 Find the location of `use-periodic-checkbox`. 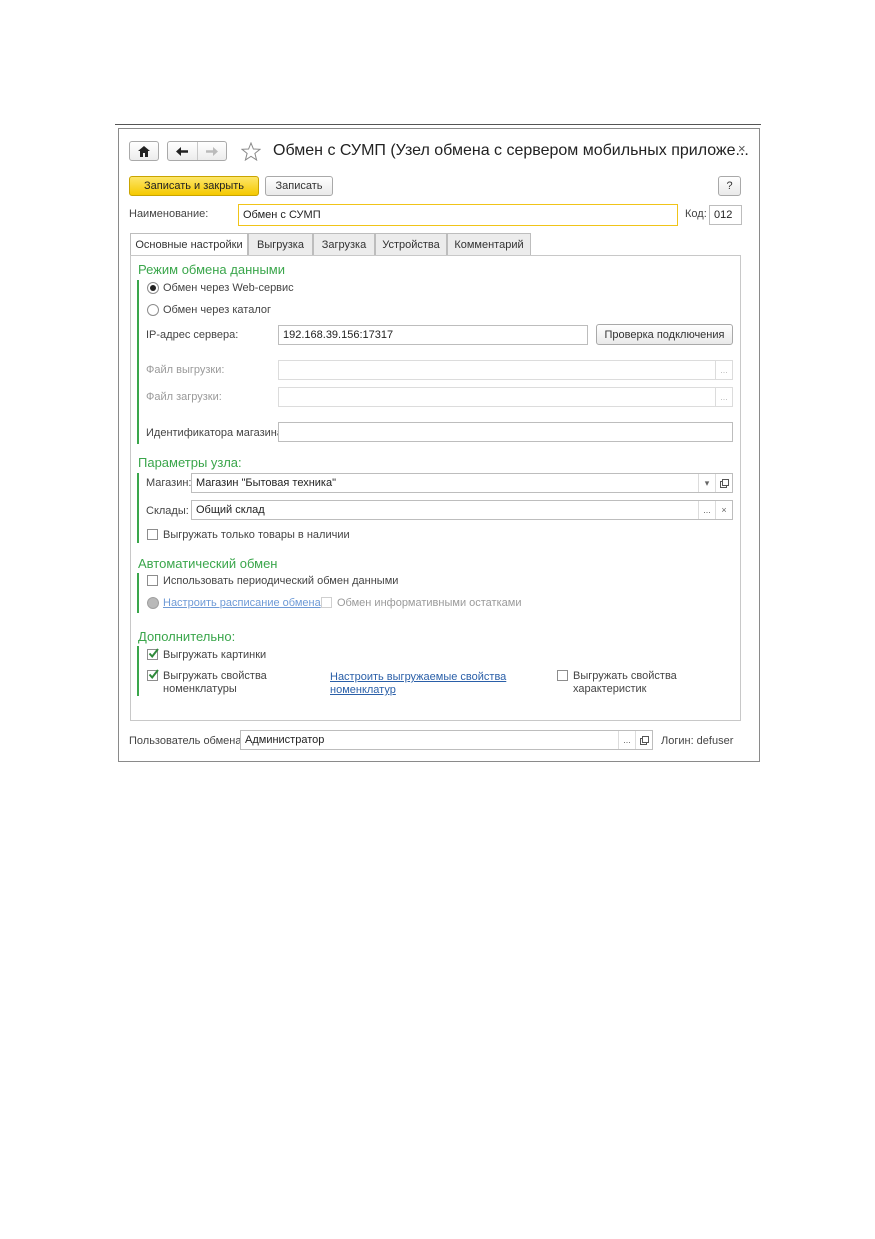

use-periodic-checkbox is located at coordinates (152, 580).